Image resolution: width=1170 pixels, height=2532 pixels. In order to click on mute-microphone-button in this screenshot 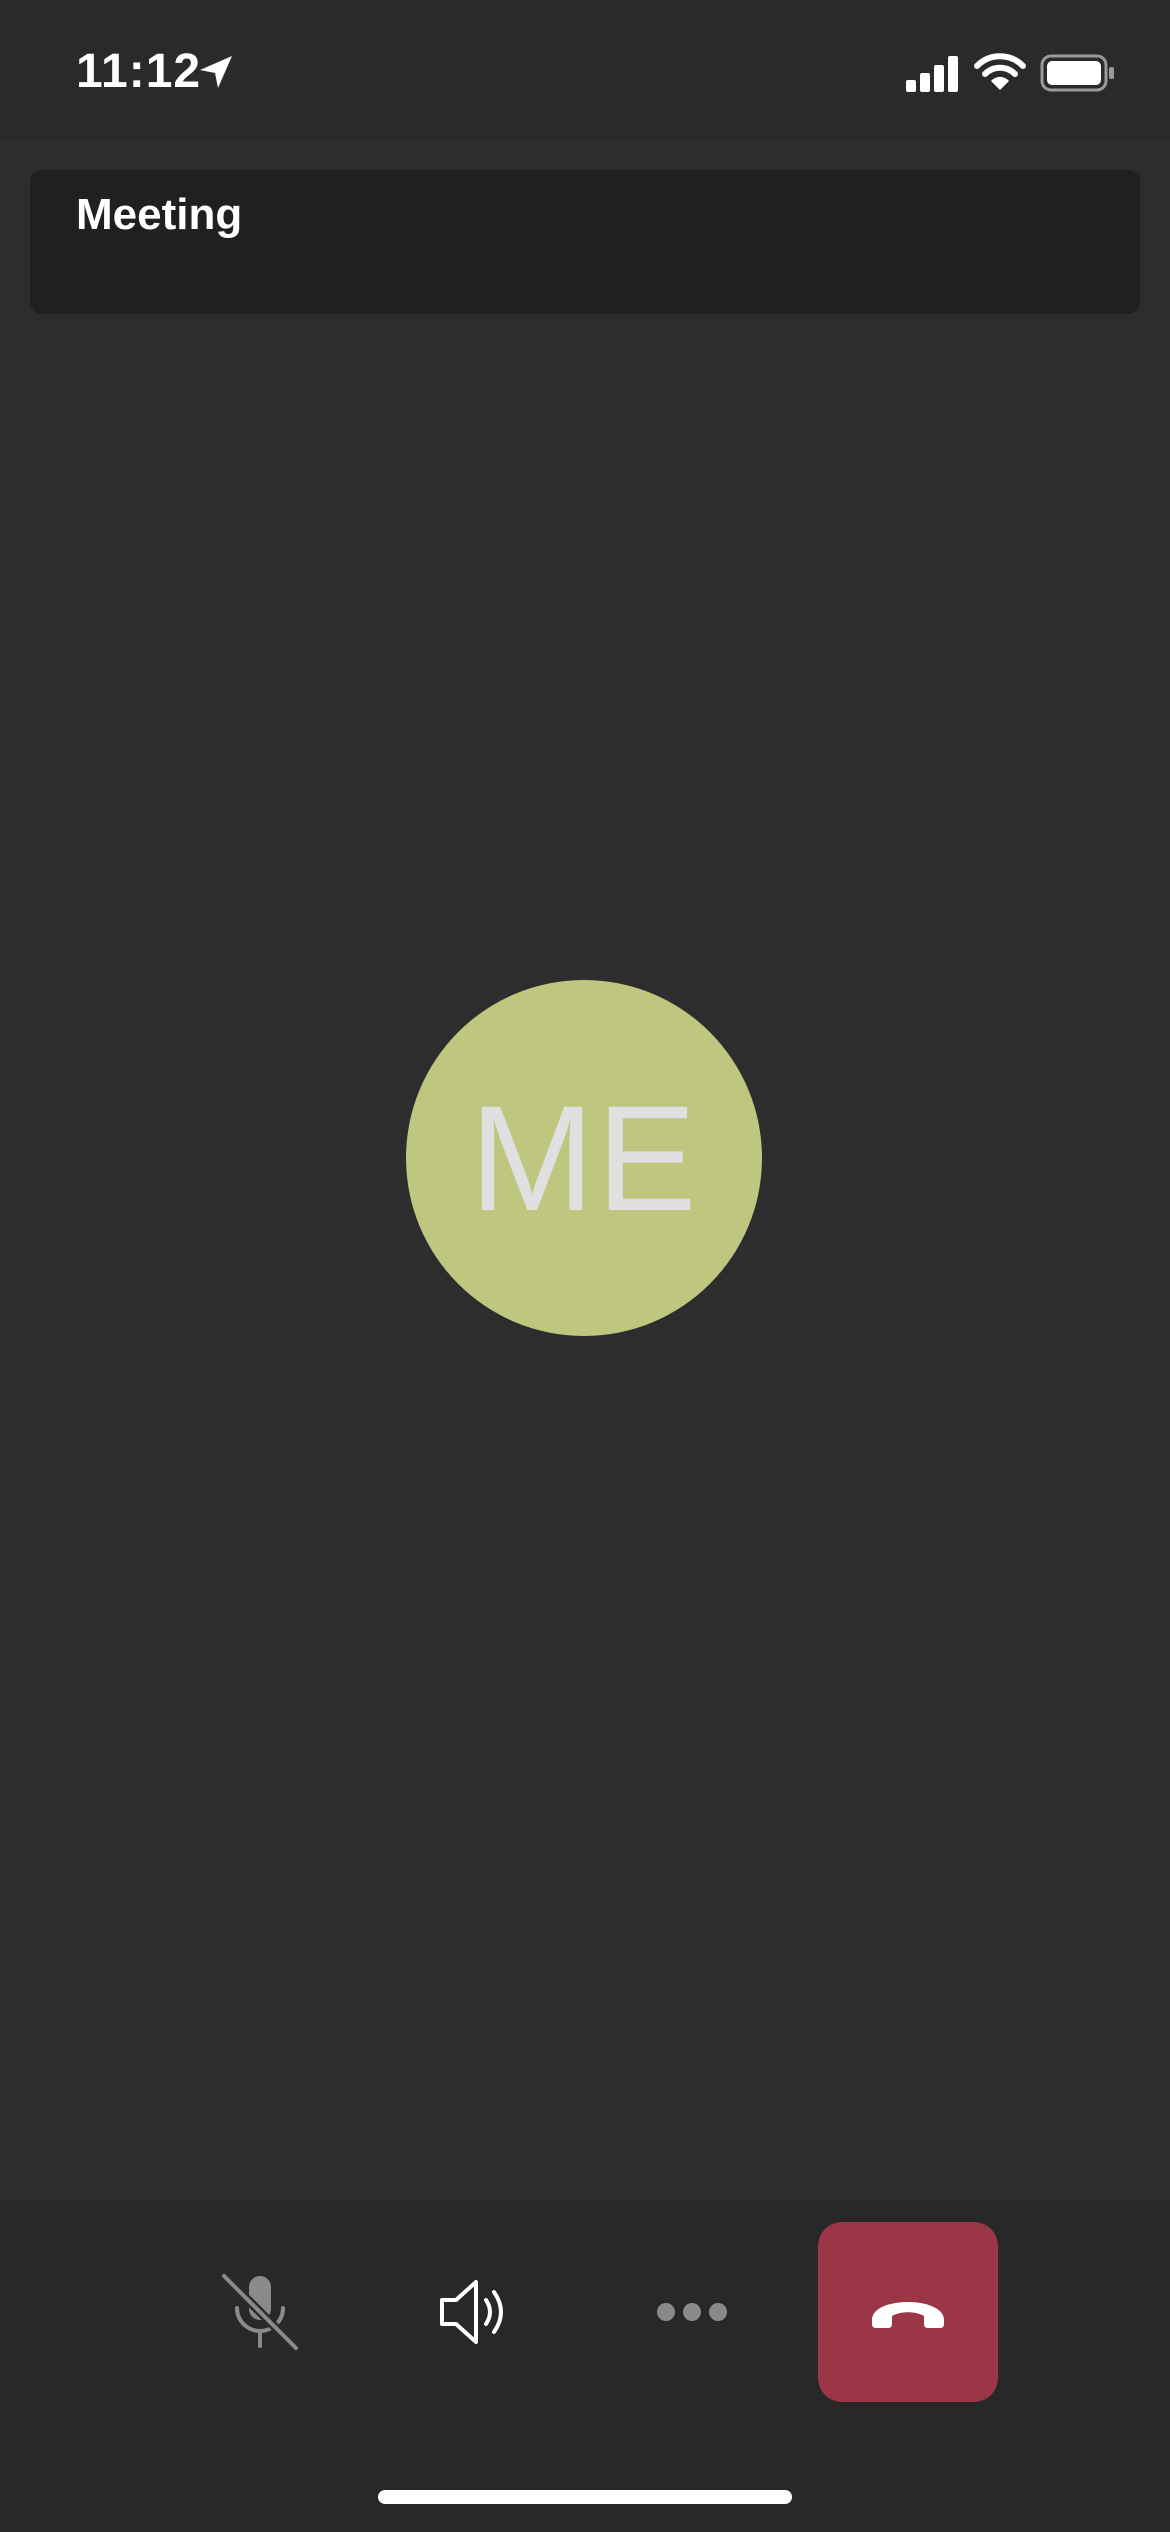, I will do `click(260, 2312)`.